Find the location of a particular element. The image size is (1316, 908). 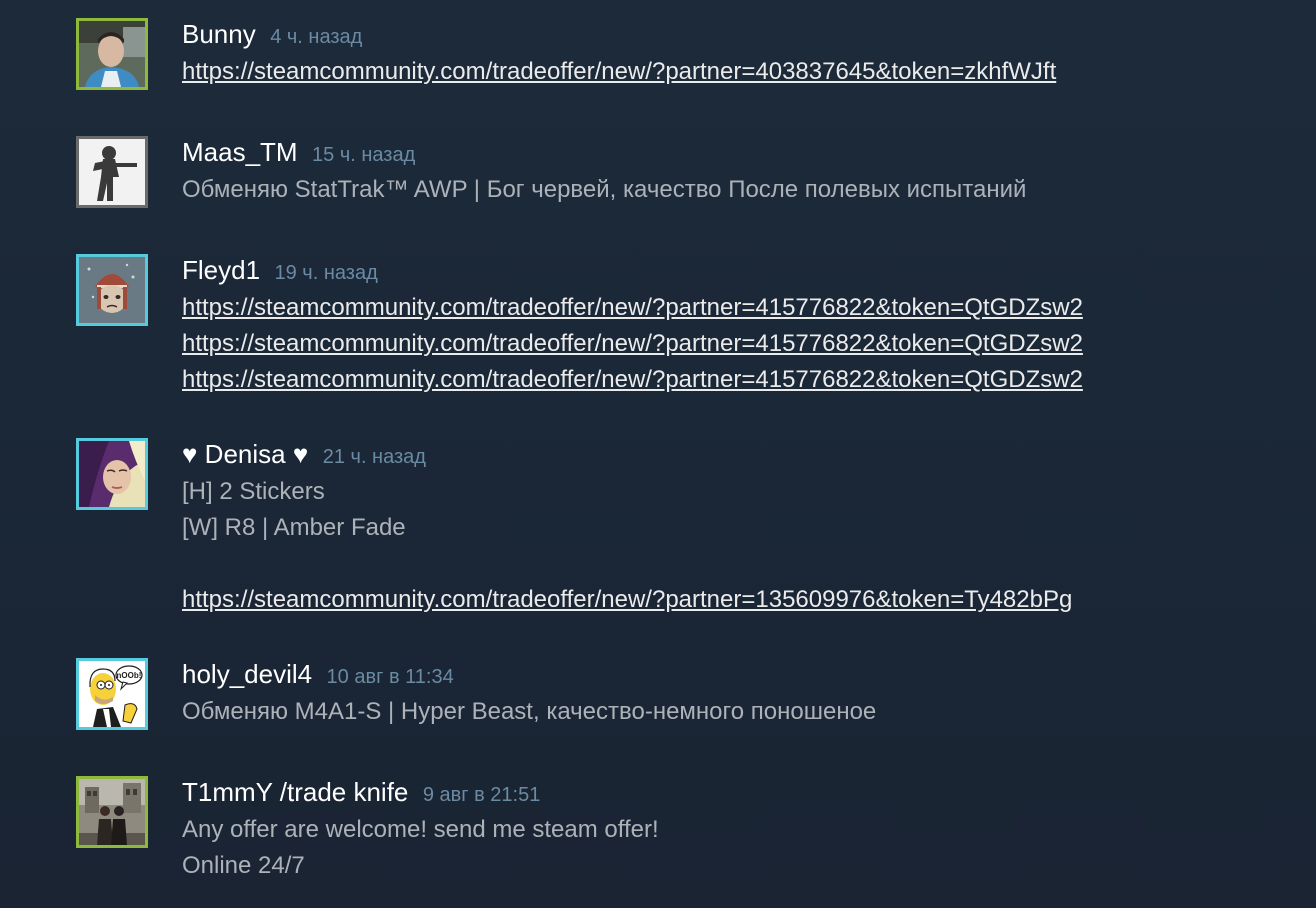

comment-header: Bunny 4 ч. назад is located at coordinates (732, 34).